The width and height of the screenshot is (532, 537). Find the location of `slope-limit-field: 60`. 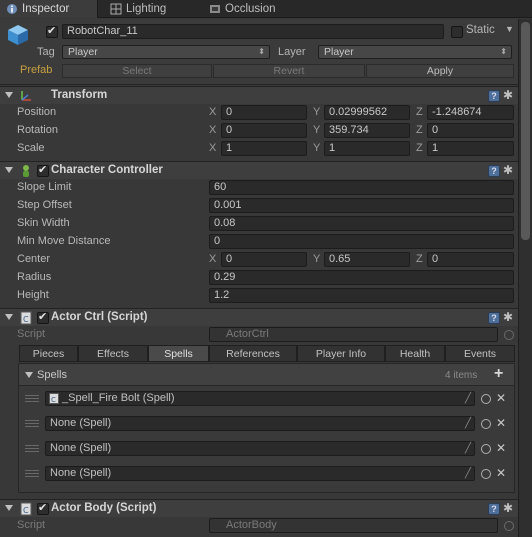

slope-limit-field: 60 is located at coordinates (361, 187).